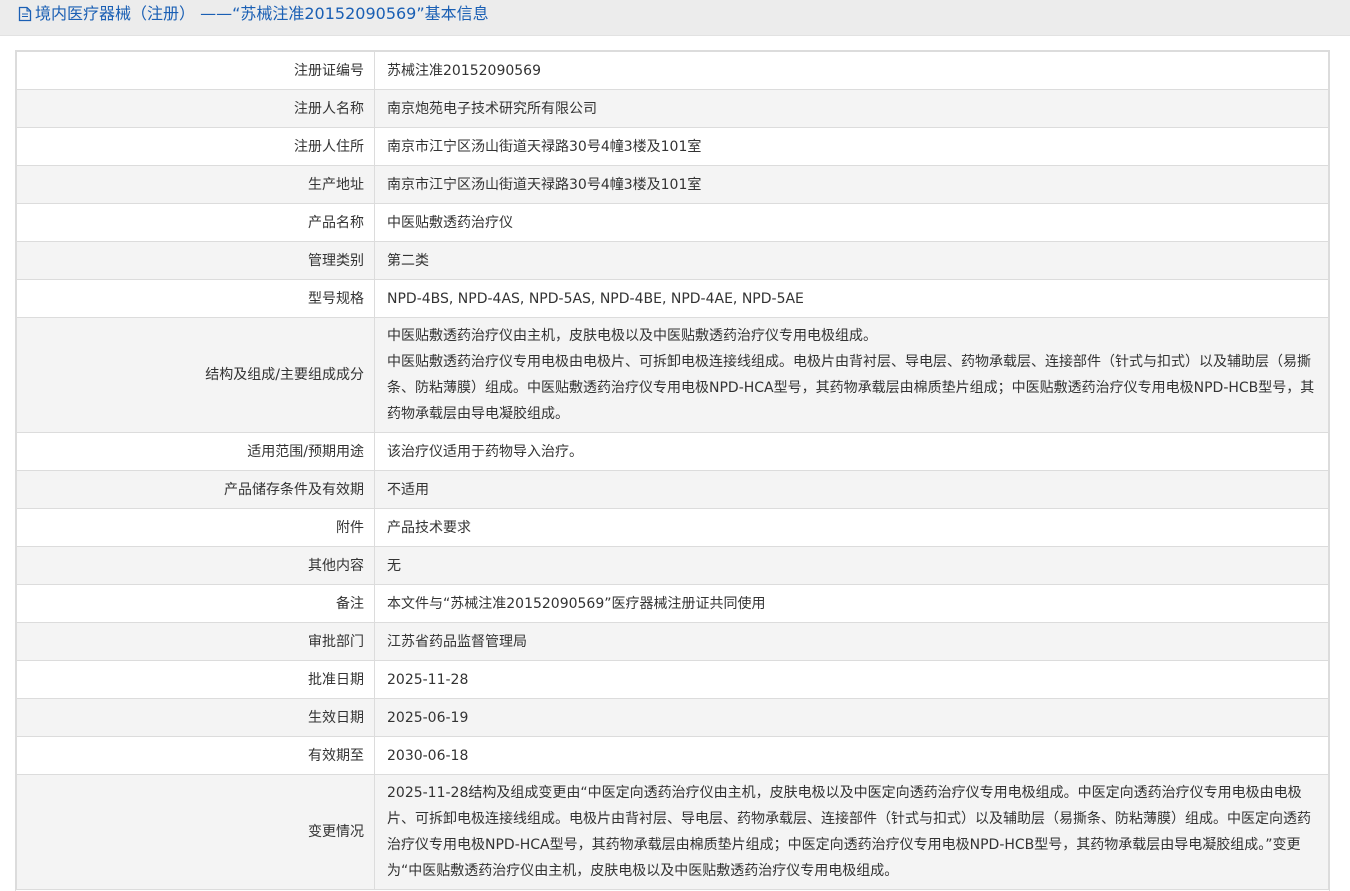  What do you see at coordinates (851, 489) in the screenshot?
I see `field-value: 不适用` at bounding box center [851, 489].